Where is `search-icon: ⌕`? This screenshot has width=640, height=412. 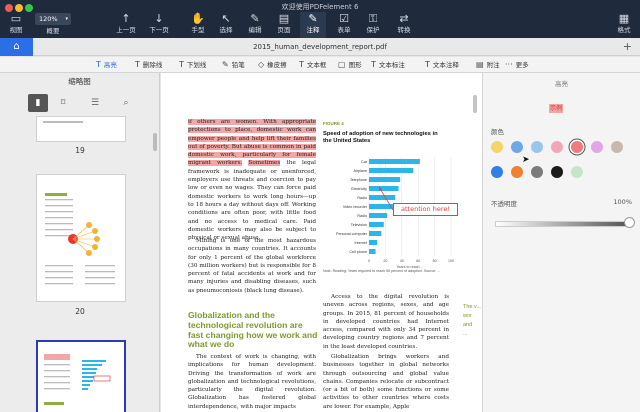
search-icon: ⌕ is located at coordinates (126, 103).